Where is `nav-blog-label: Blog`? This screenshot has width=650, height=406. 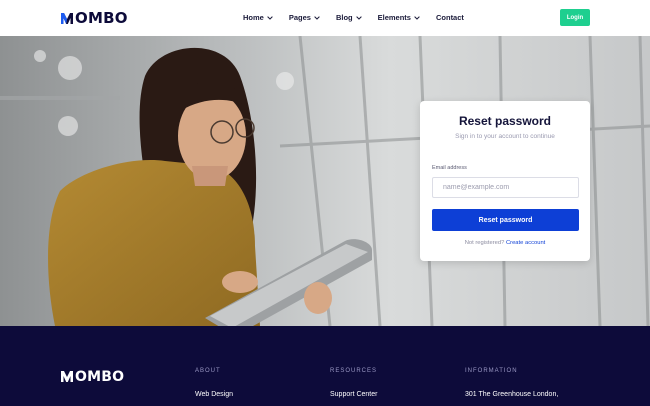 nav-blog-label: Blog is located at coordinates (344, 17).